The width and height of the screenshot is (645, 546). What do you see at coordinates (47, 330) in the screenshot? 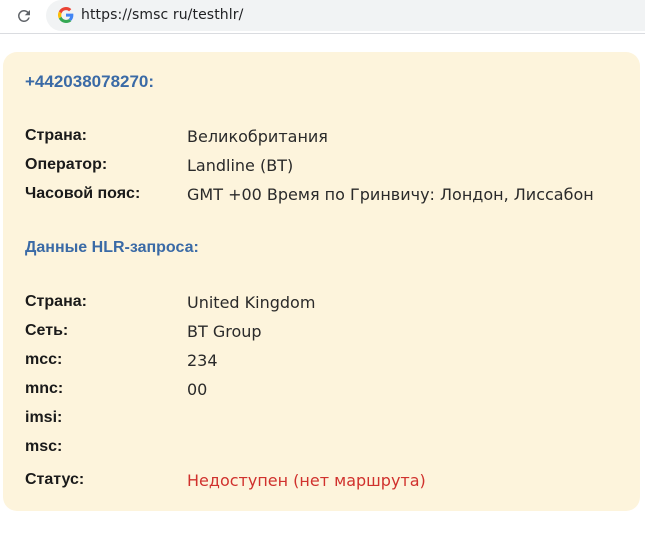
I see `label-network: Сеть:` at bounding box center [47, 330].